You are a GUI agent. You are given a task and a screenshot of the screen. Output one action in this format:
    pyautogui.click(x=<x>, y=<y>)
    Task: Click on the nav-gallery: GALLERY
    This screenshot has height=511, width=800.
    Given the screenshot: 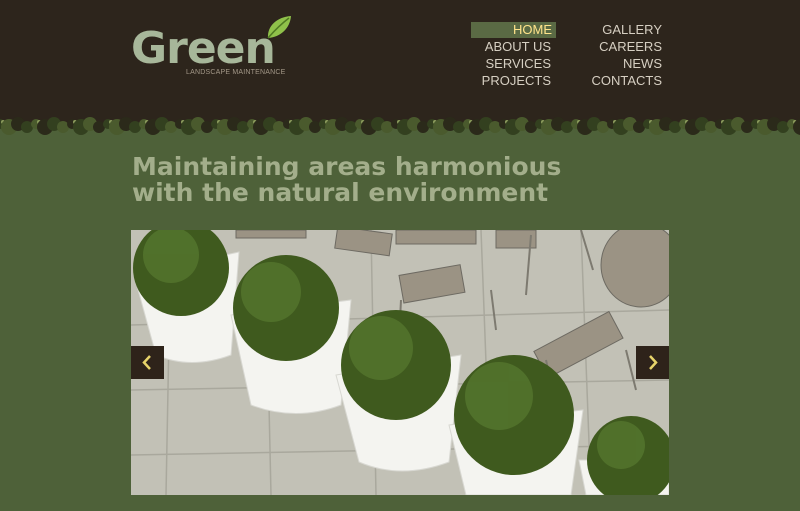 What is the action you would take?
    pyautogui.click(x=622, y=30)
    